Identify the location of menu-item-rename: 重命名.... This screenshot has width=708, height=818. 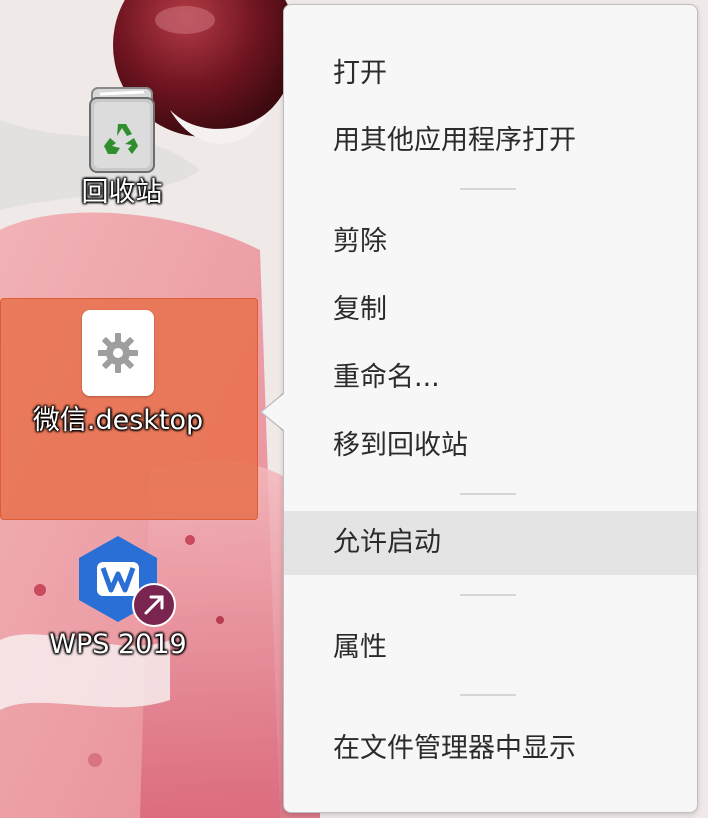
(490, 378).